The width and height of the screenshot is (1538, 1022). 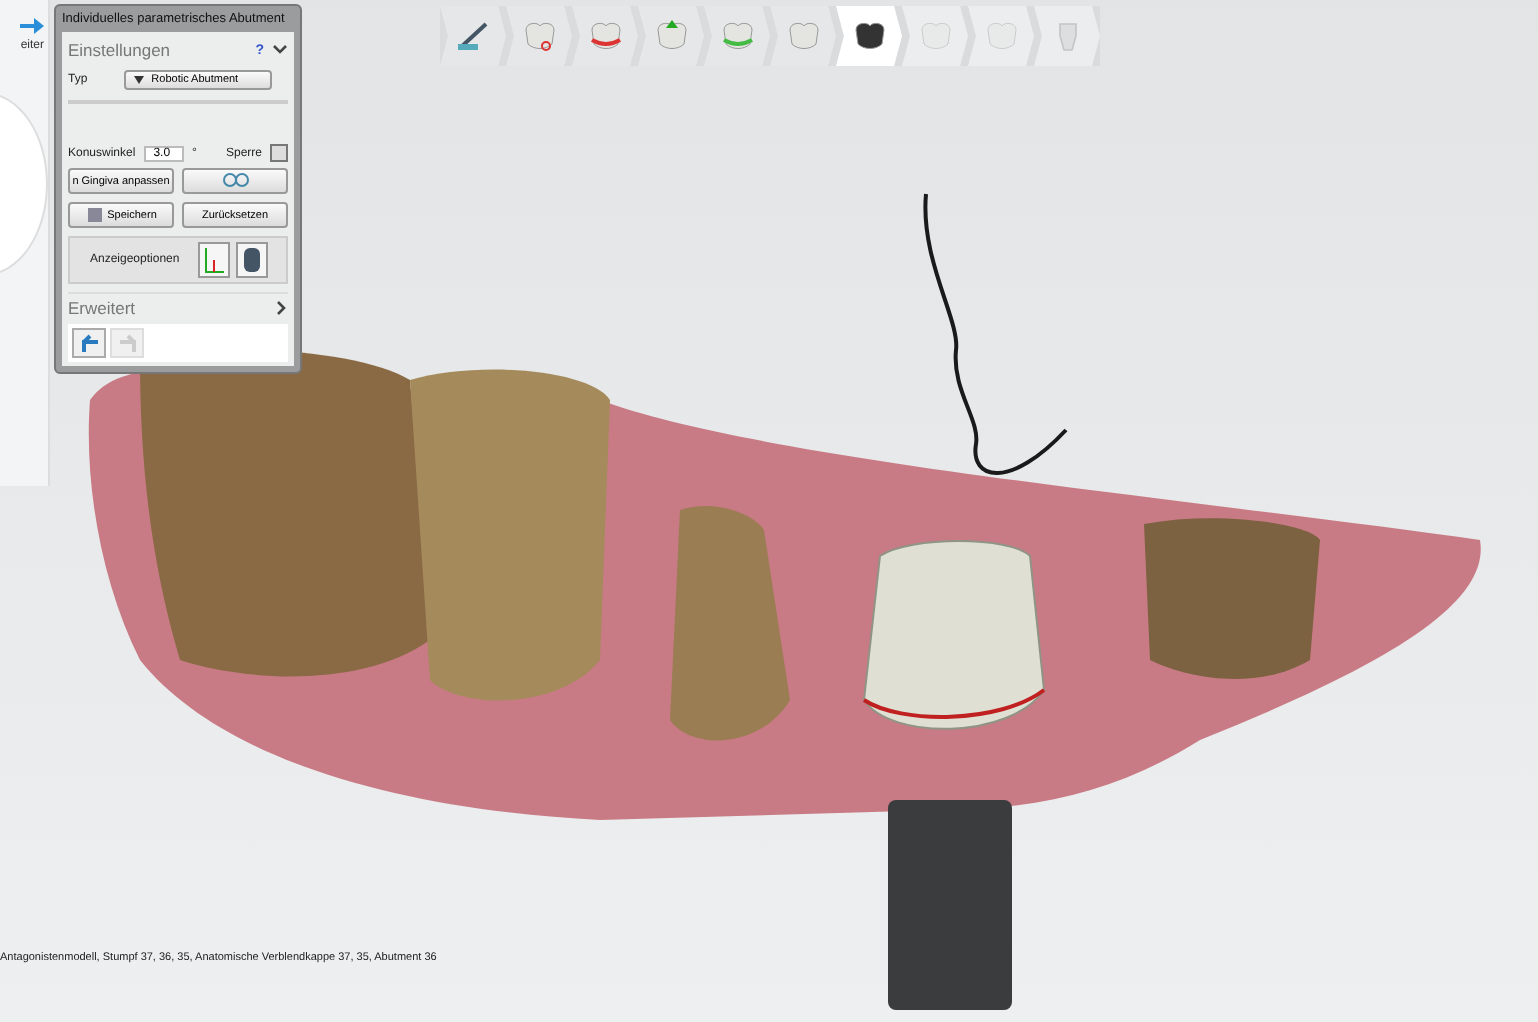 What do you see at coordinates (103, 308) in the screenshot?
I see `section-title: Erweitert` at bounding box center [103, 308].